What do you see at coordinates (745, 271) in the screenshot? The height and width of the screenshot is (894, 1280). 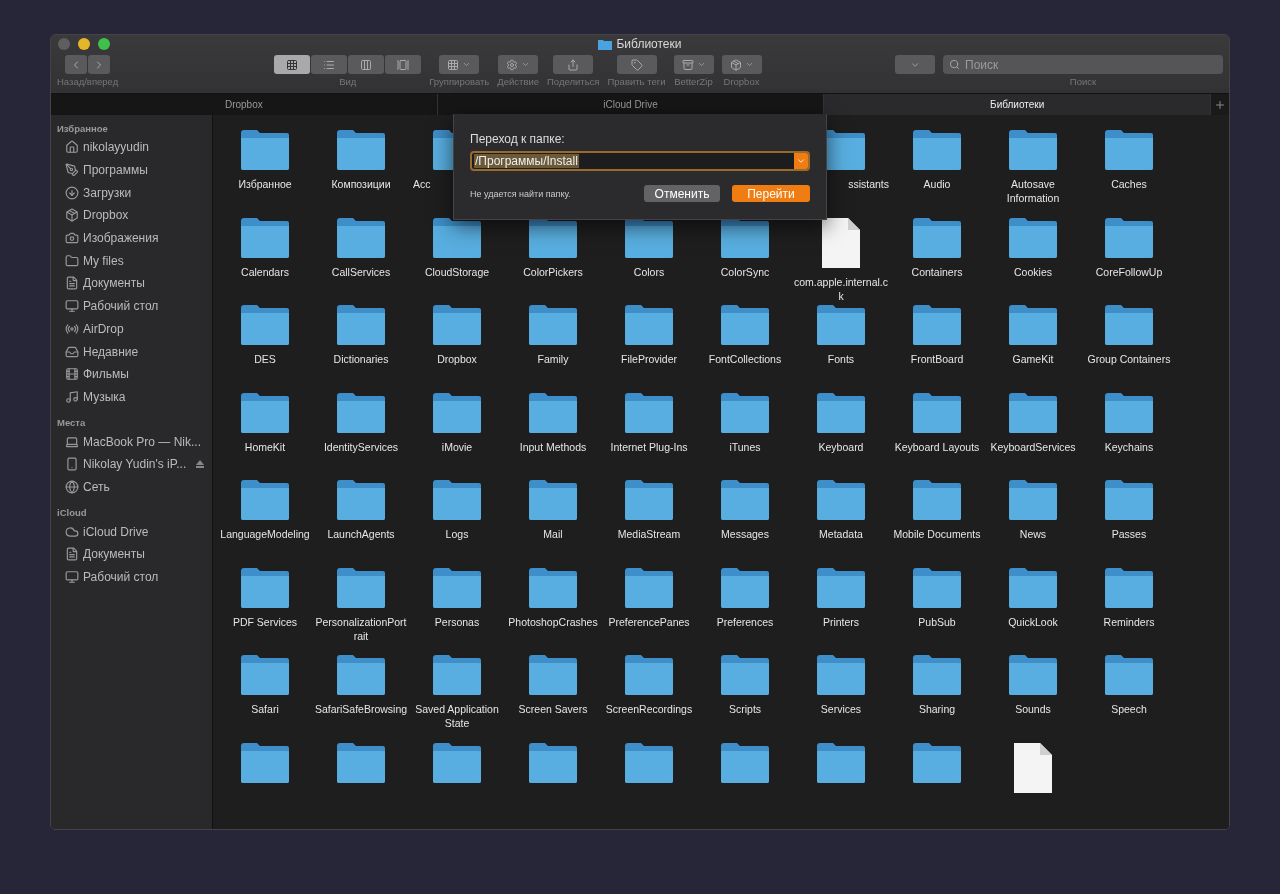 I see `file-name: ColorSync` at bounding box center [745, 271].